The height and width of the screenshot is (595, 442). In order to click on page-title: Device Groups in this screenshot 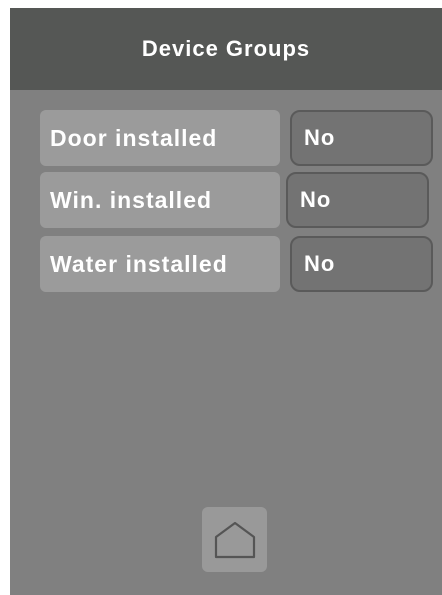, I will do `click(226, 48)`.